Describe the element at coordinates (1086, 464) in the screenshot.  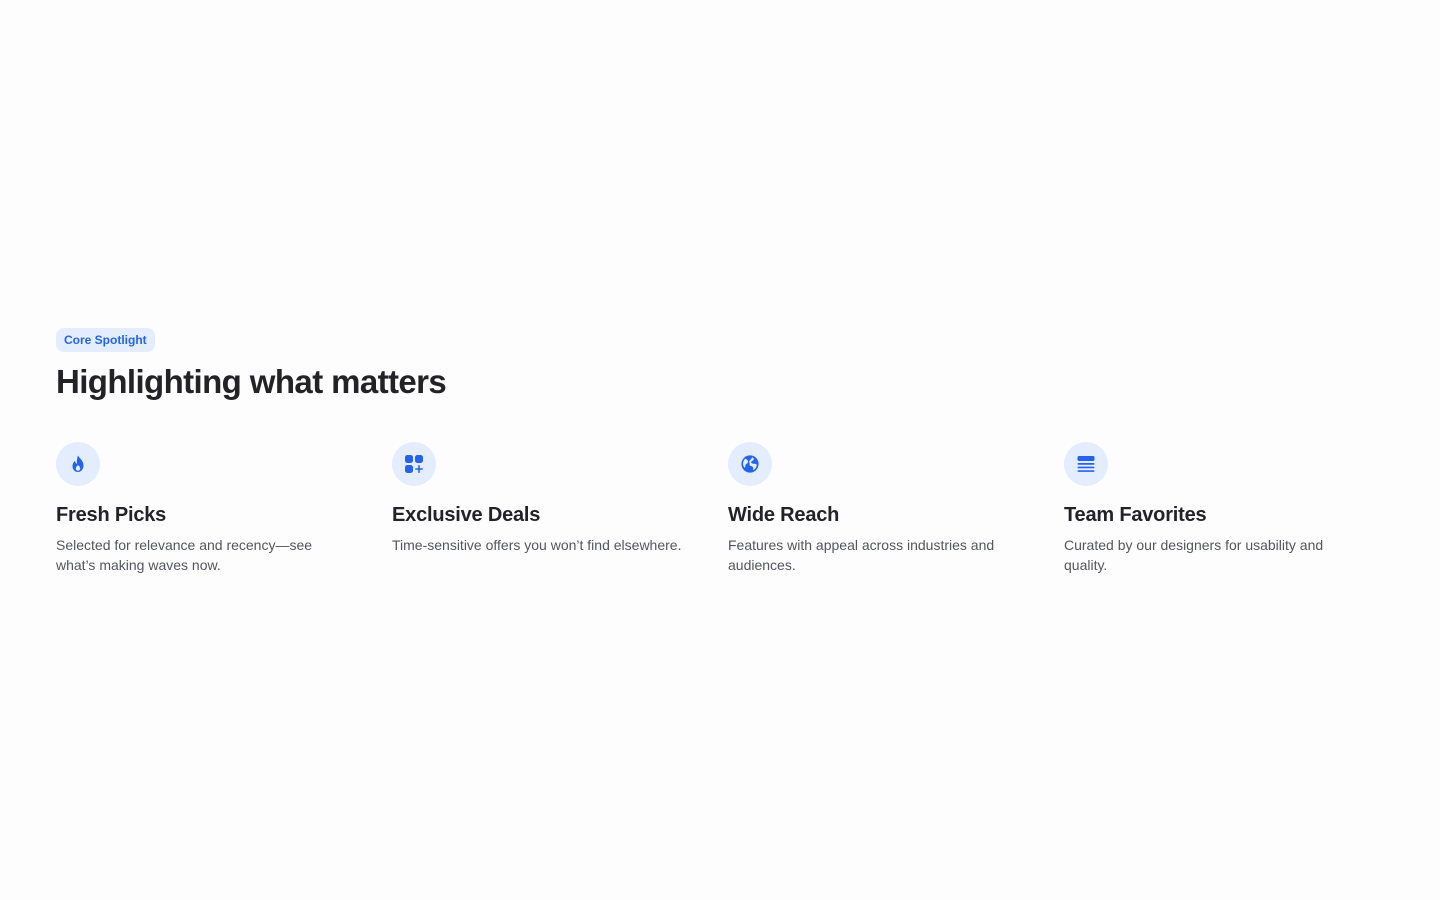
I see `stack-icon` at that location.